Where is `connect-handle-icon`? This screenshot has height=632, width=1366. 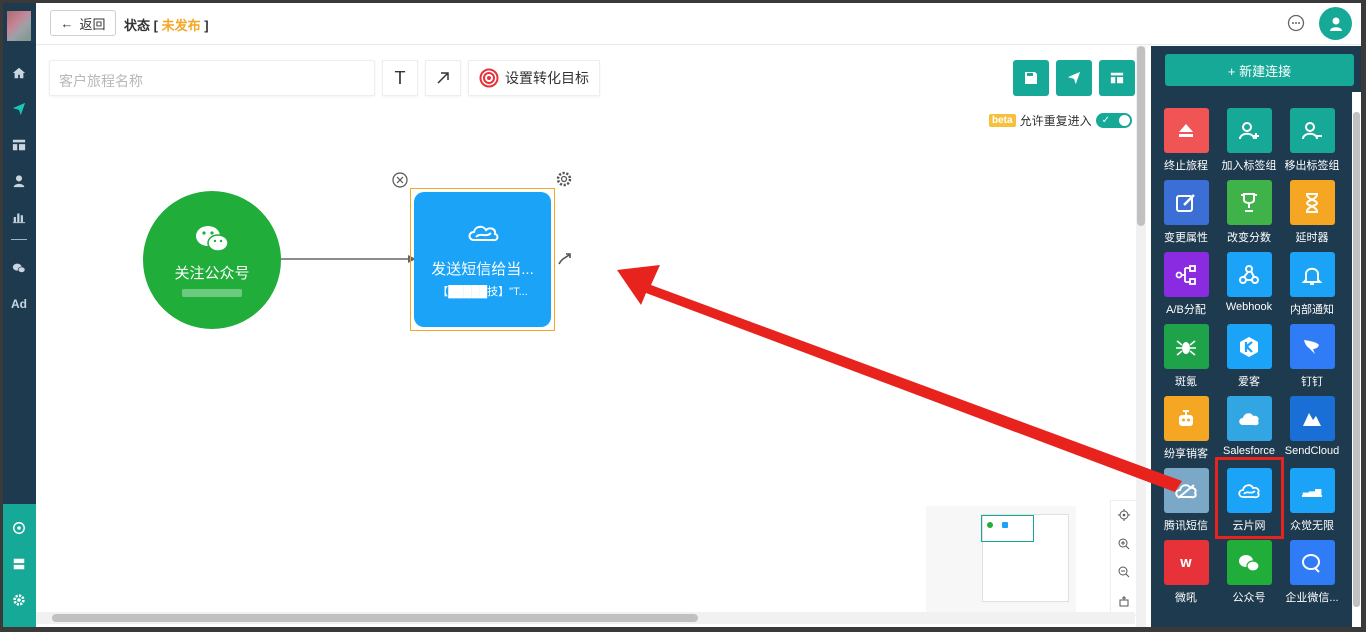 connect-handle-icon is located at coordinates (565, 259).